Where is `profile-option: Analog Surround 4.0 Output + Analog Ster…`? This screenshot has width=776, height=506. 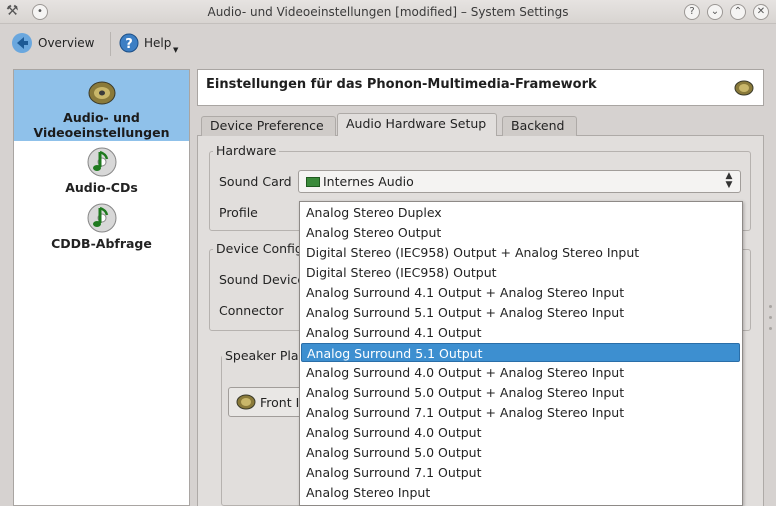
profile-option: Analog Surround 4.0 Output + Analog Ster… is located at coordinates (520, 372).